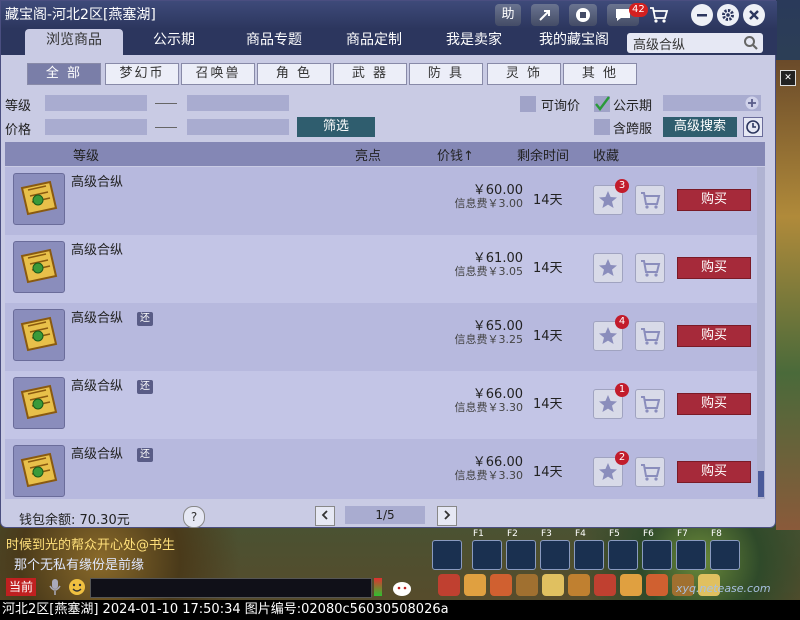  Describe the element at coordinates (218, 74) in the screenshot. I see `category-summon: 召唤兽` at that location.